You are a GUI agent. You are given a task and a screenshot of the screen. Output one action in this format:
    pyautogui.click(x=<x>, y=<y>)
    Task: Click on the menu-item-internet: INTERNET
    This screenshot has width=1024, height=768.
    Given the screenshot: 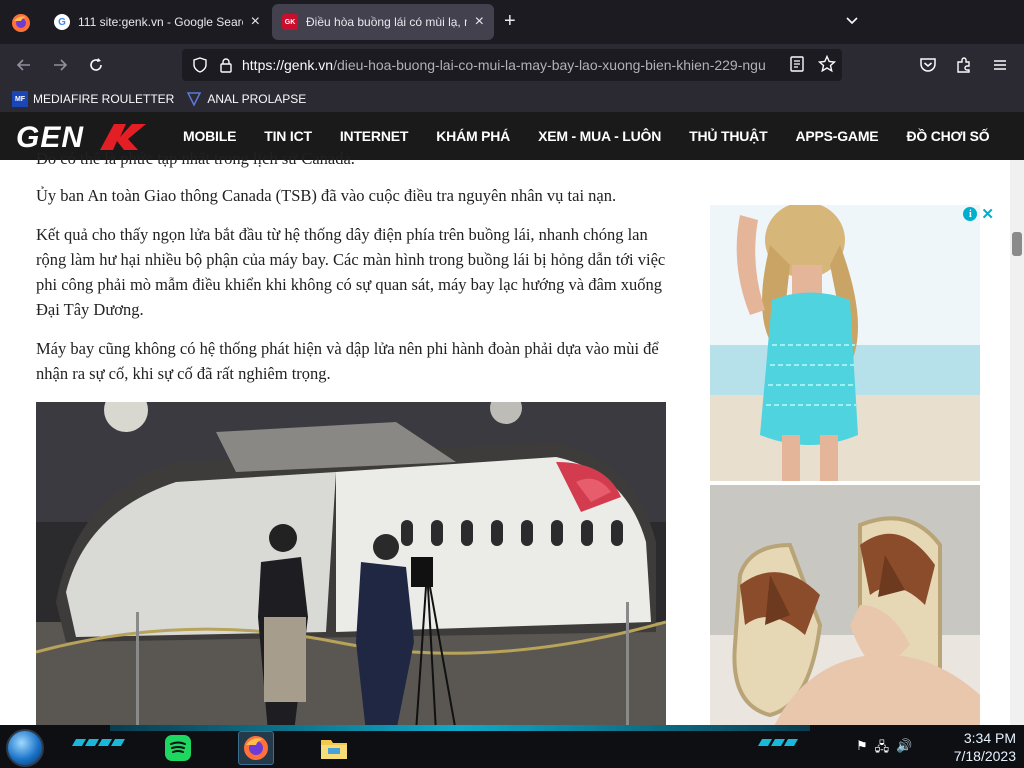 What is the action you would take?
    pyautogui.click(x=374, y=136)
    